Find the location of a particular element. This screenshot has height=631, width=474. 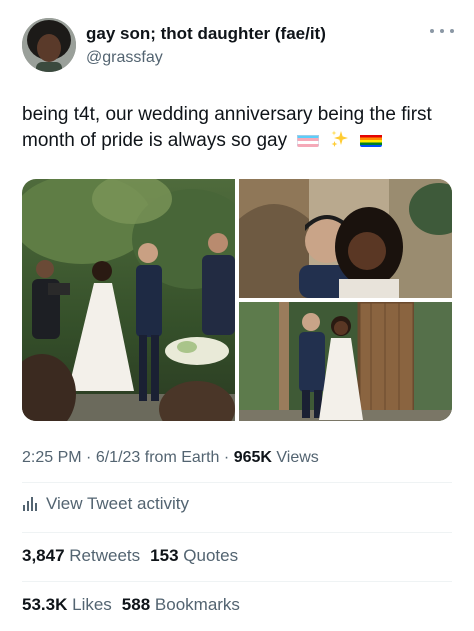

tweet-date: 6/1/23 is located at coordinates (118, 457).